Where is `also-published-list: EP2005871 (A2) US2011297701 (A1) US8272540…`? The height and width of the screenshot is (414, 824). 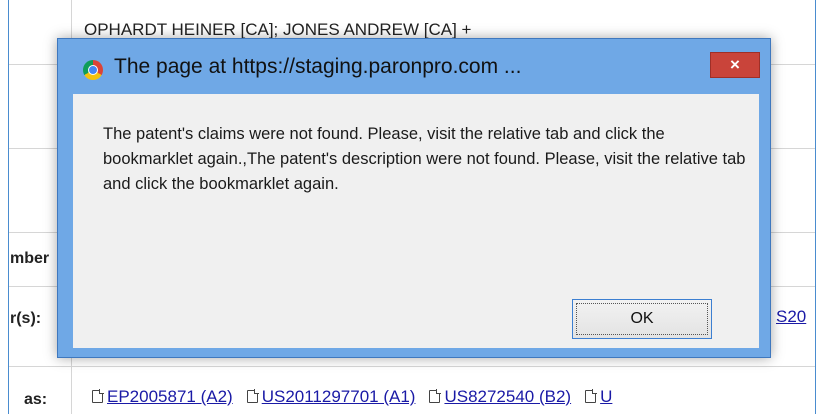 also-published-list: EP2005871 (A2) US2011297701 (A1) US8272540… is located at coordinates (359, 397).